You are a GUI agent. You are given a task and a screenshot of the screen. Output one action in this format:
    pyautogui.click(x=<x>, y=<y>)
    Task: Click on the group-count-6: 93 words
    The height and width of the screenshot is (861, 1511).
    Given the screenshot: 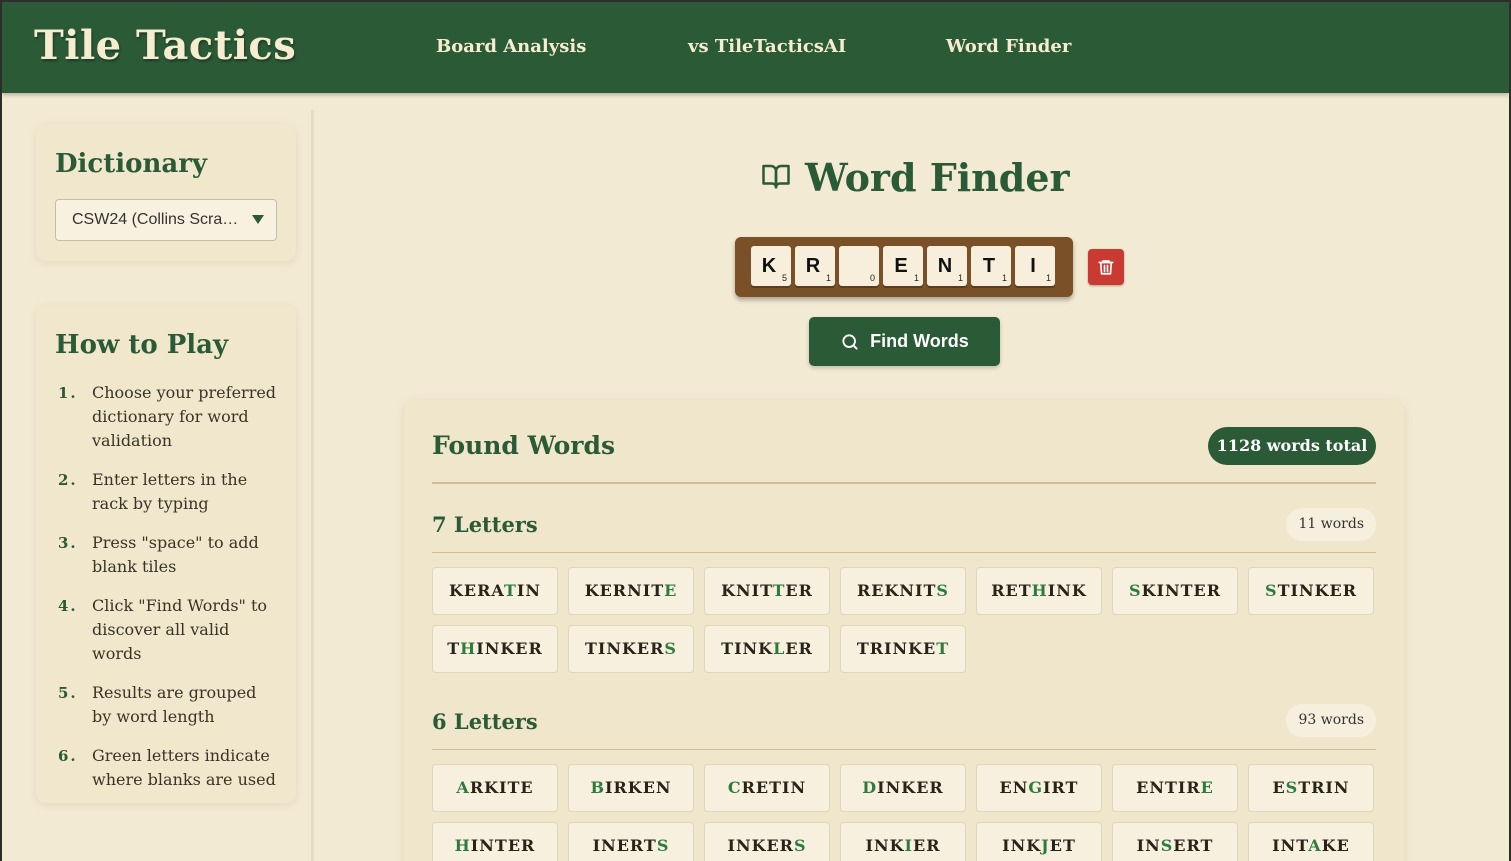 What is the action you would take?
    pyautogui.click(x=1331, y=720)
    